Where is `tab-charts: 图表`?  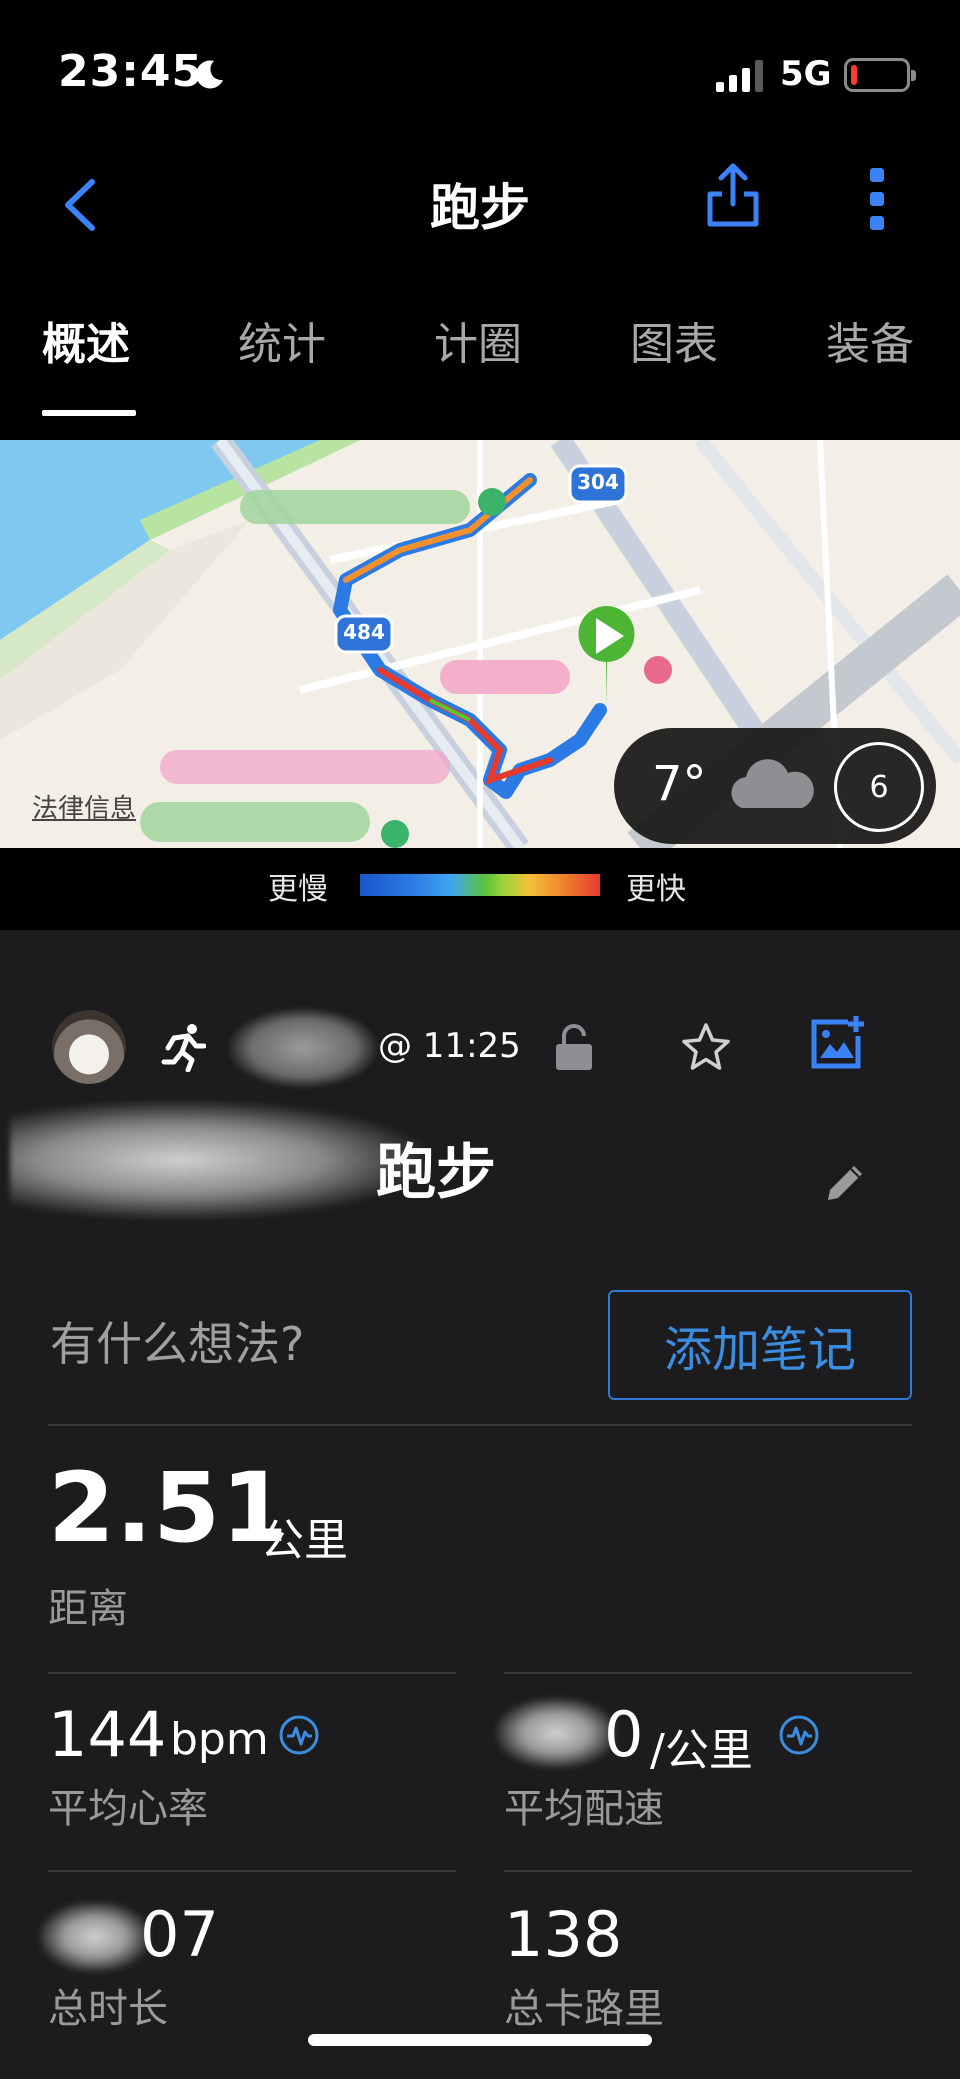
tab-charts: 图表 is located at coordinates (674, 340).